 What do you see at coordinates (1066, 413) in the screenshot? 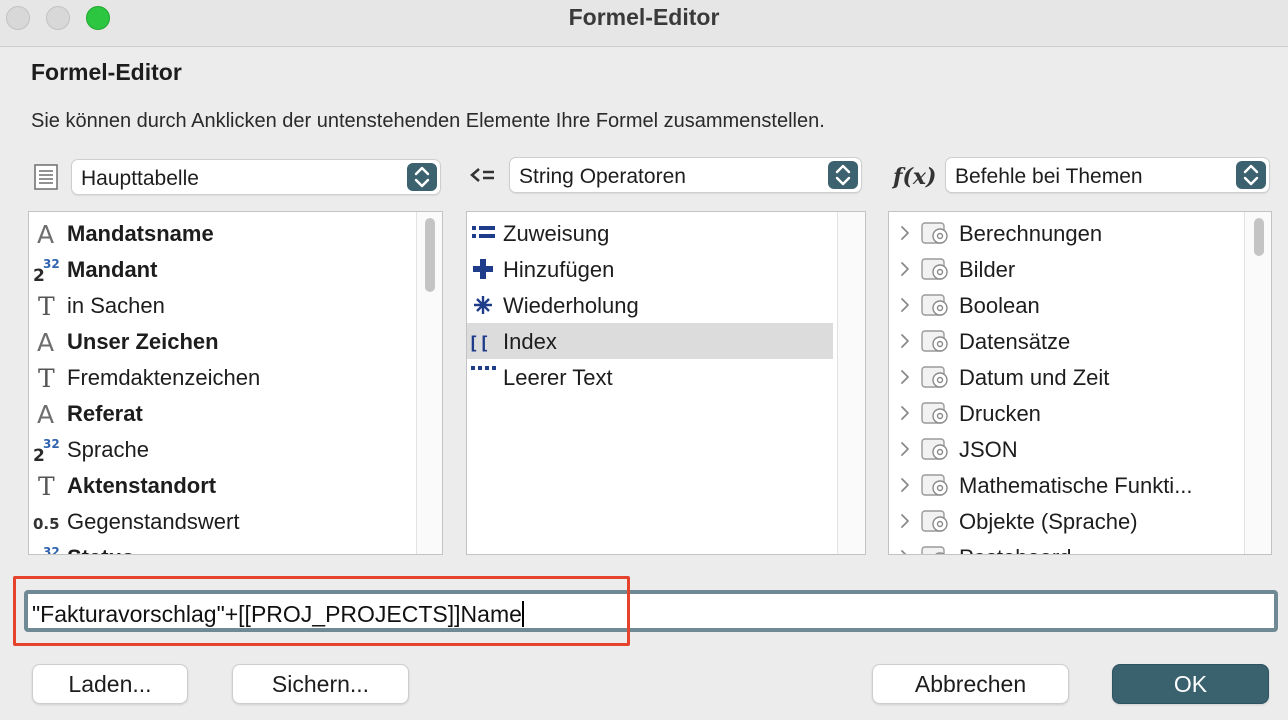
I see `list-item: Drucken` at bounding box center [1066, 413].